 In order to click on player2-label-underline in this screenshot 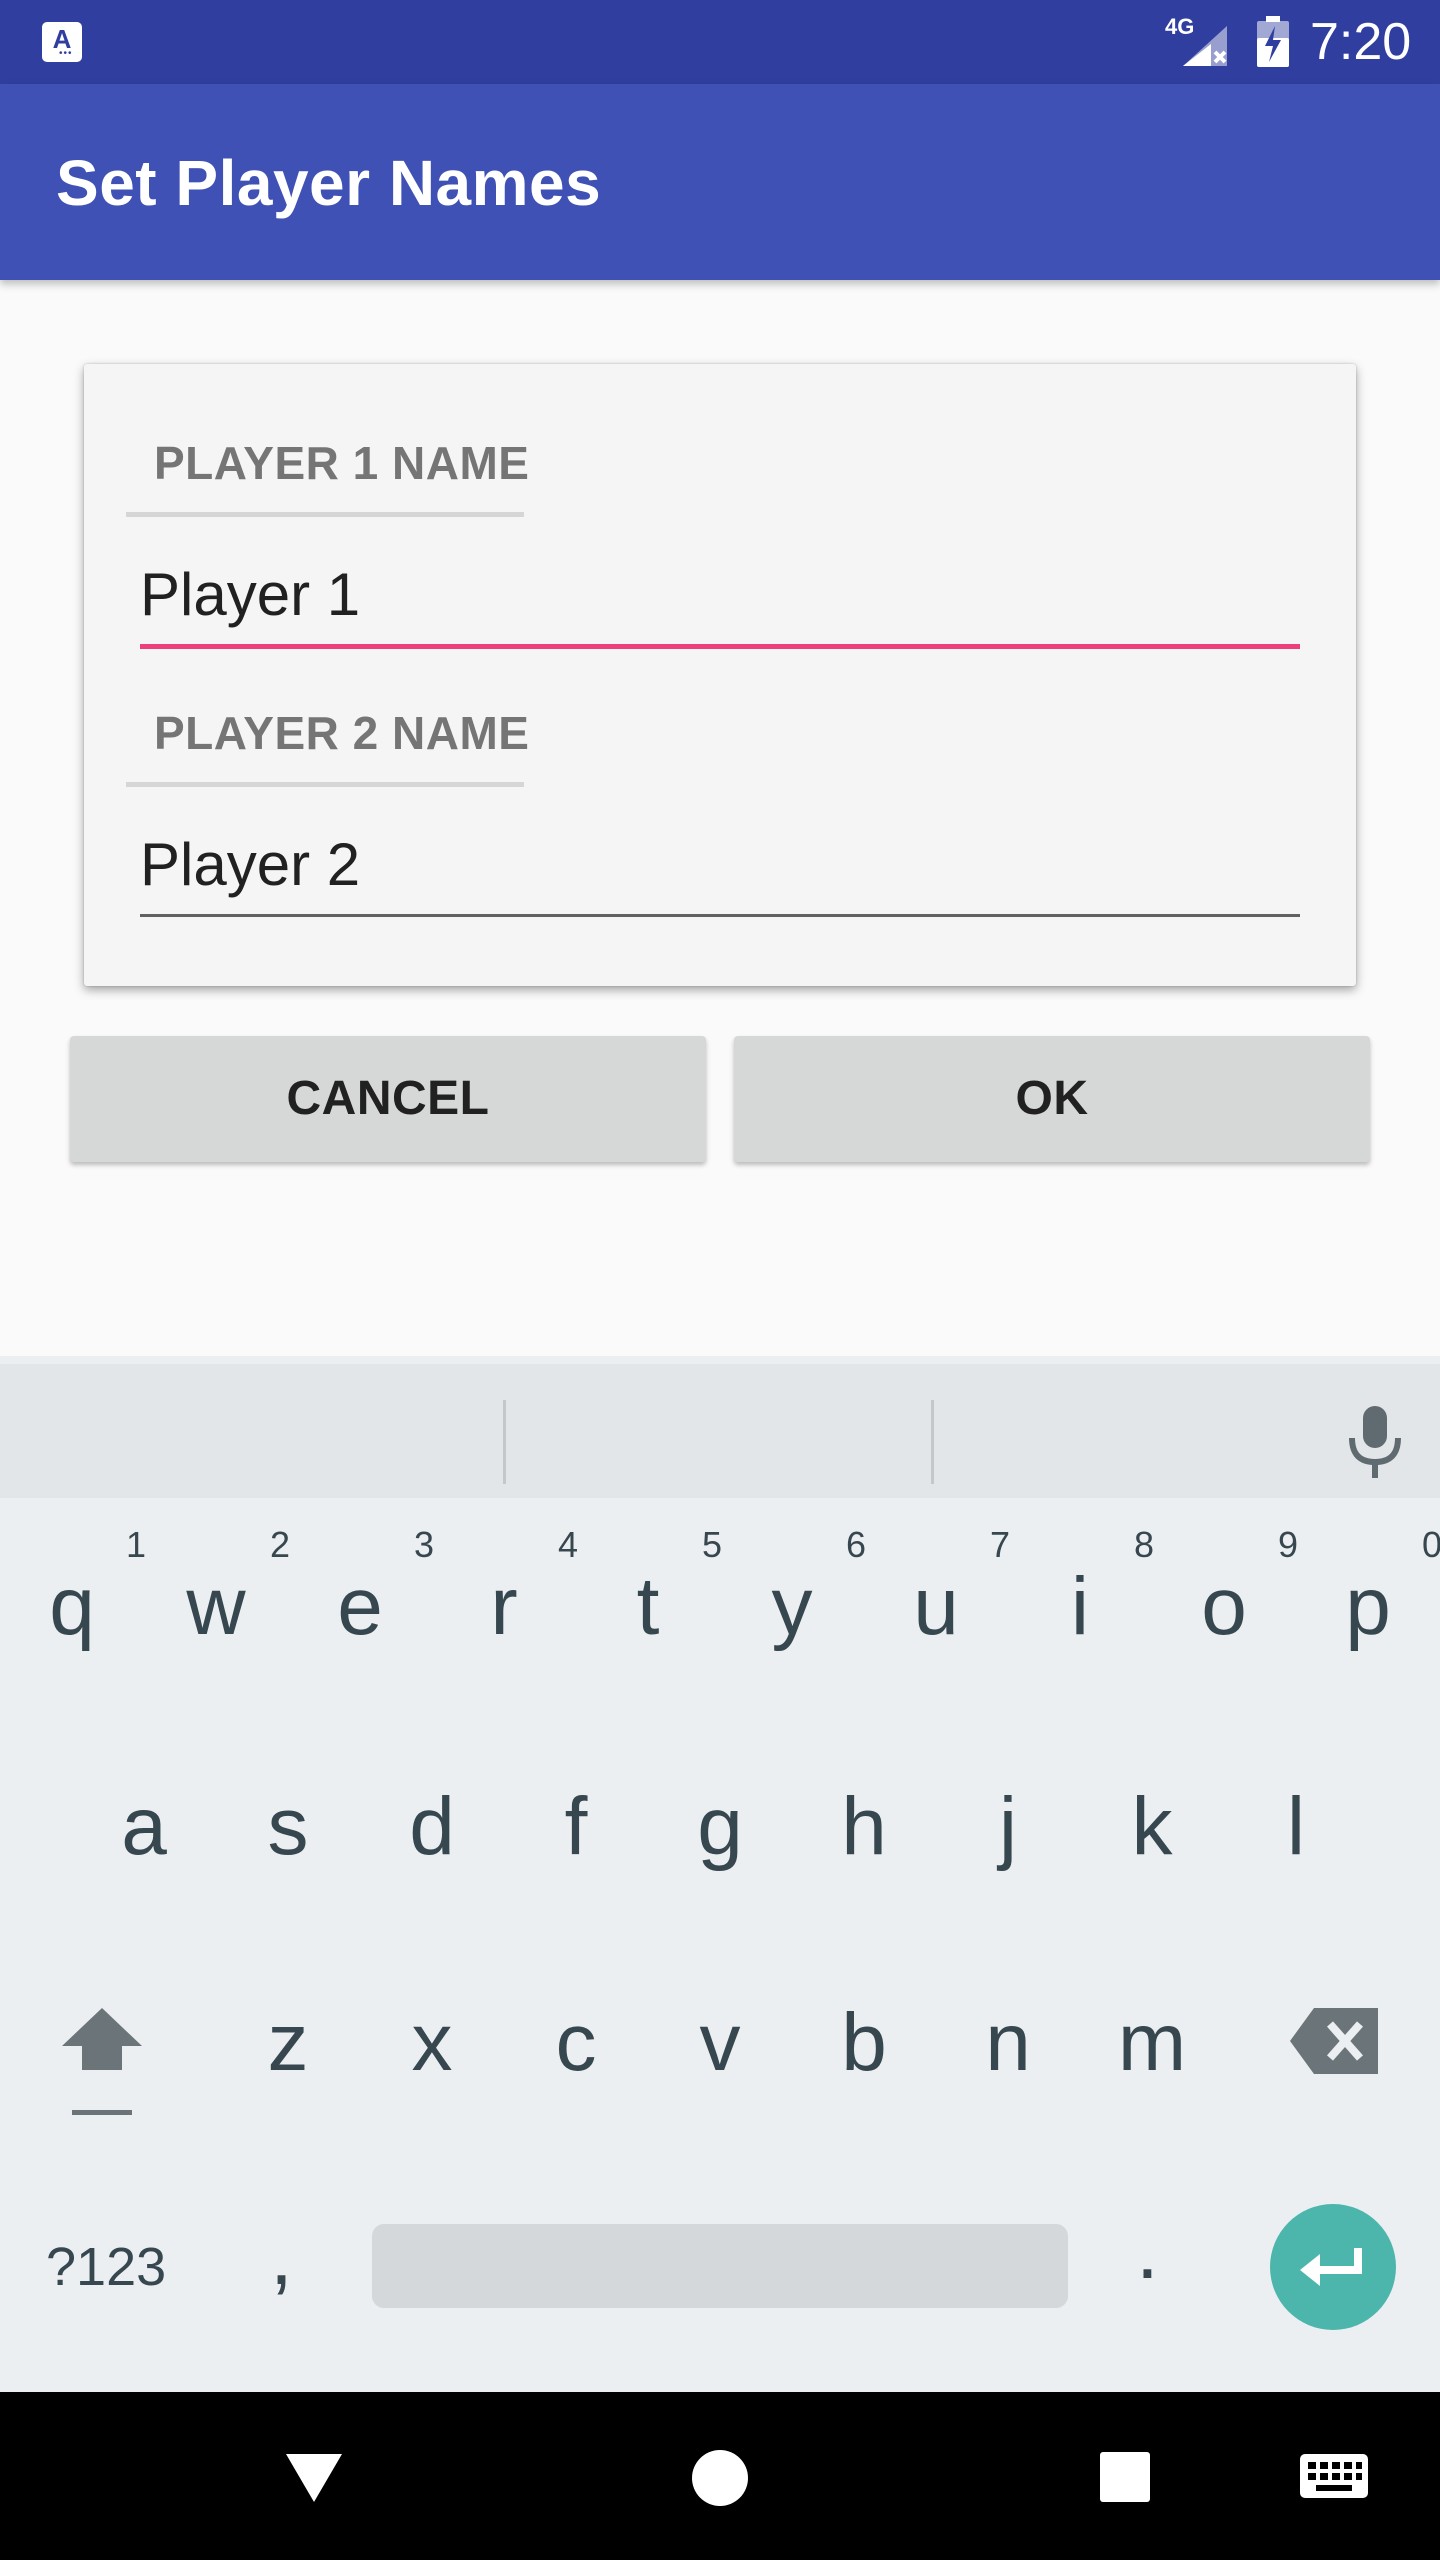, I will do `click(325, 784)`.